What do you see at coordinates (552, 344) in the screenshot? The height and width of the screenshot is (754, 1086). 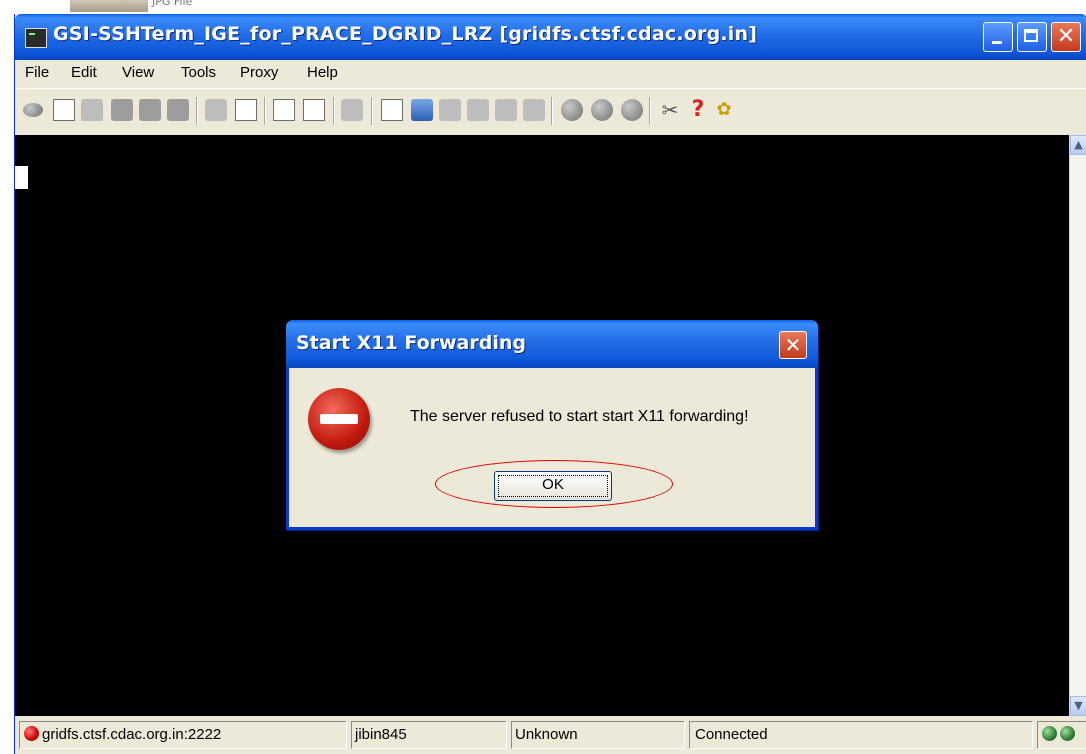 I see `dialog-titlebar: Start X11 Forwarding ✕` at bounding box center [552, 344].